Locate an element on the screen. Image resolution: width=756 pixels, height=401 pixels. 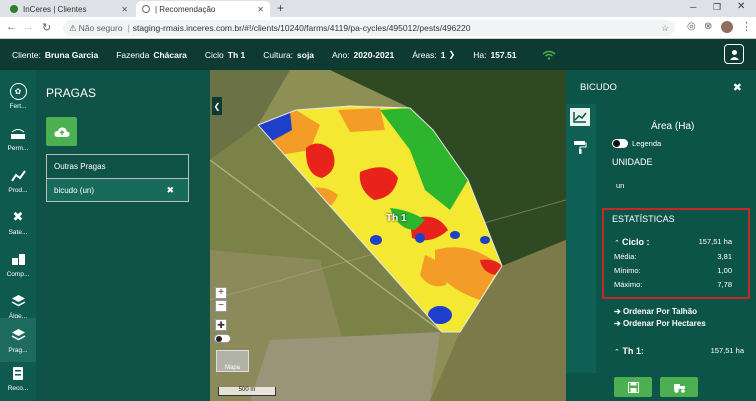
extension-icon: ⊗ is located at coordinates (708, 26).